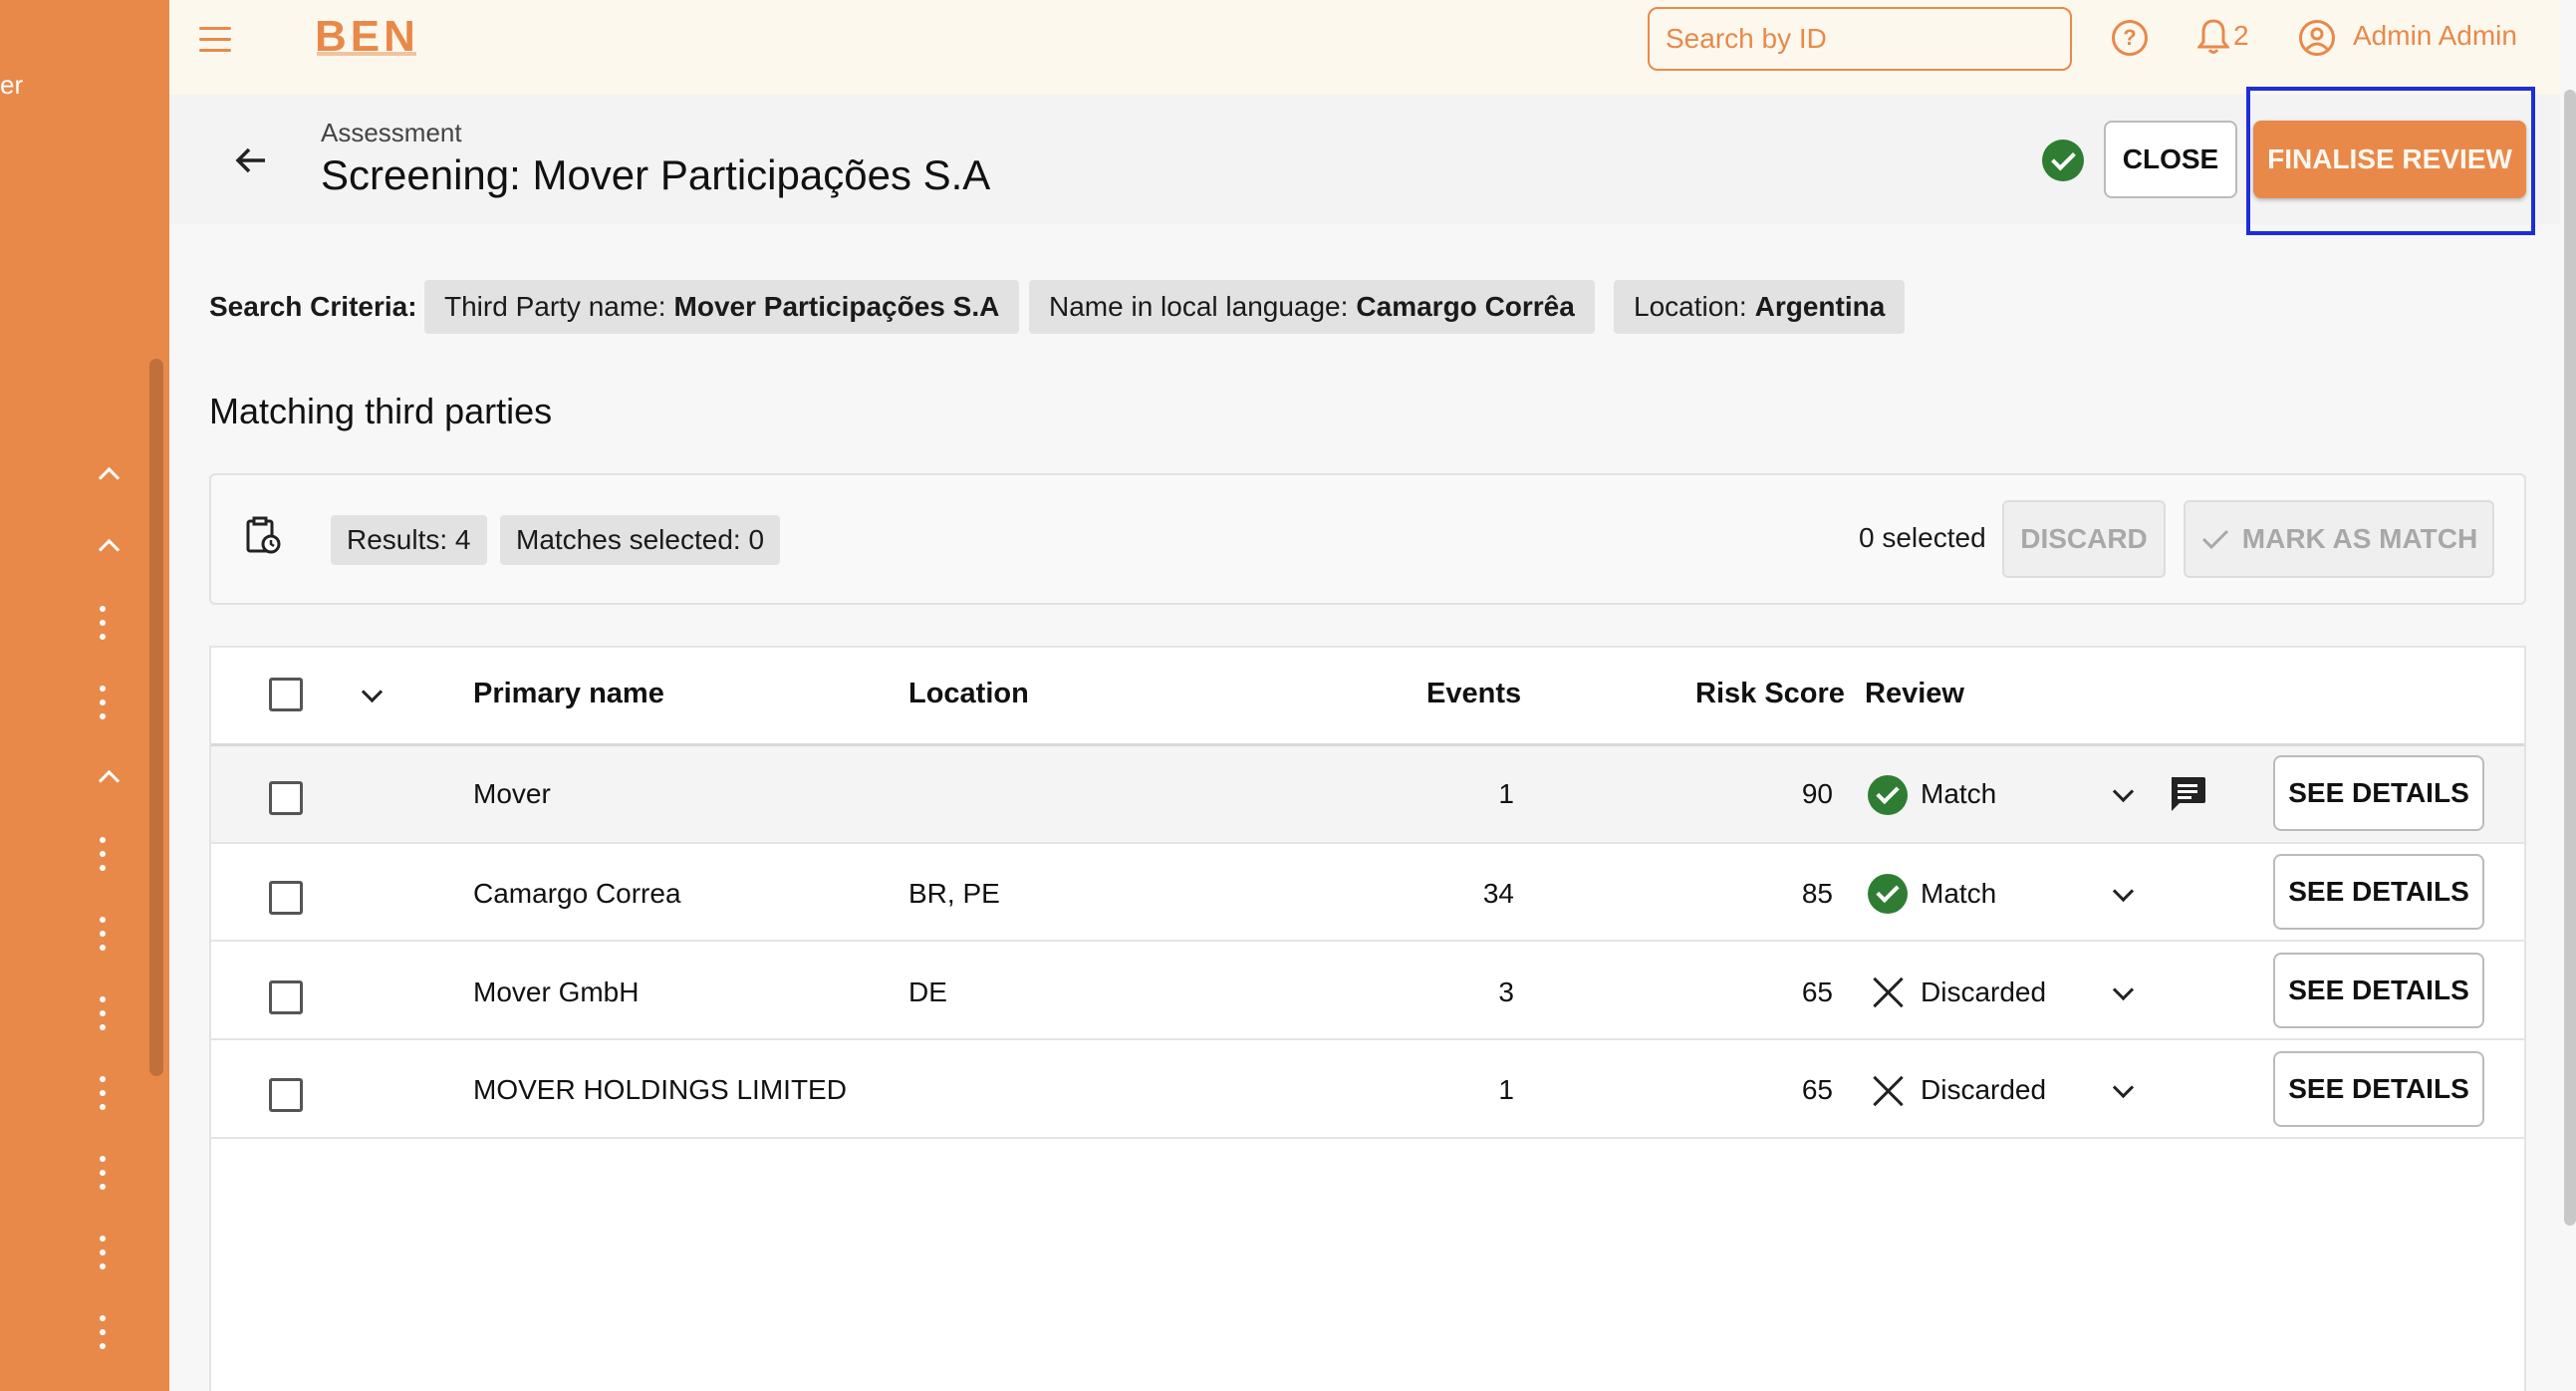 The image size is (2576, 1391). I want to click on hamburger-menu-icon, so click(215, 40).